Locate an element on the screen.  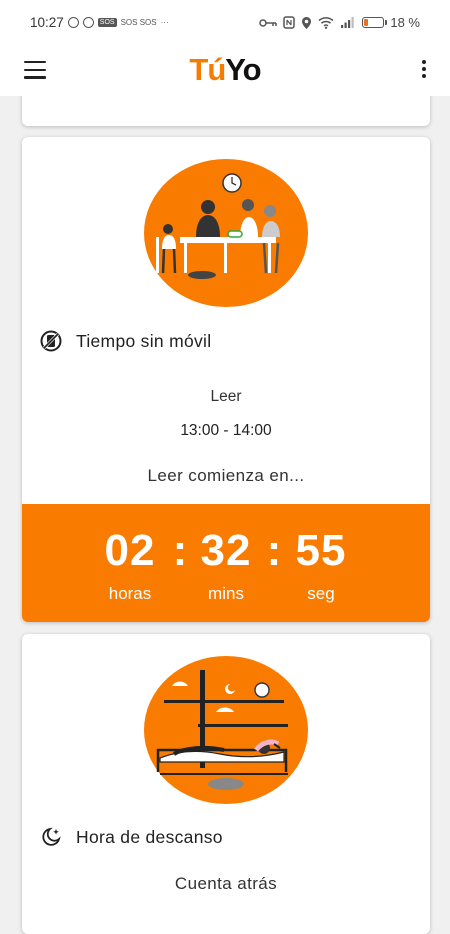
countdown-minutes: 32 is located at coordinates (226, 550).